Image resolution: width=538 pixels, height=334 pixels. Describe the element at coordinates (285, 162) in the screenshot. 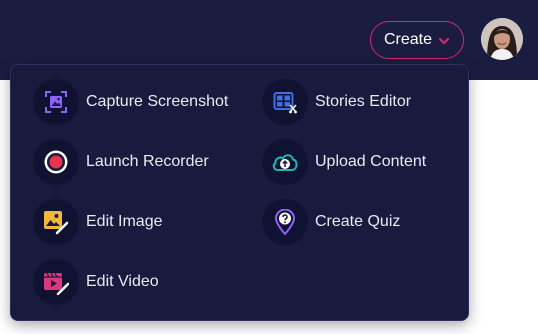

I see `cloud-upload-icon` at that location.